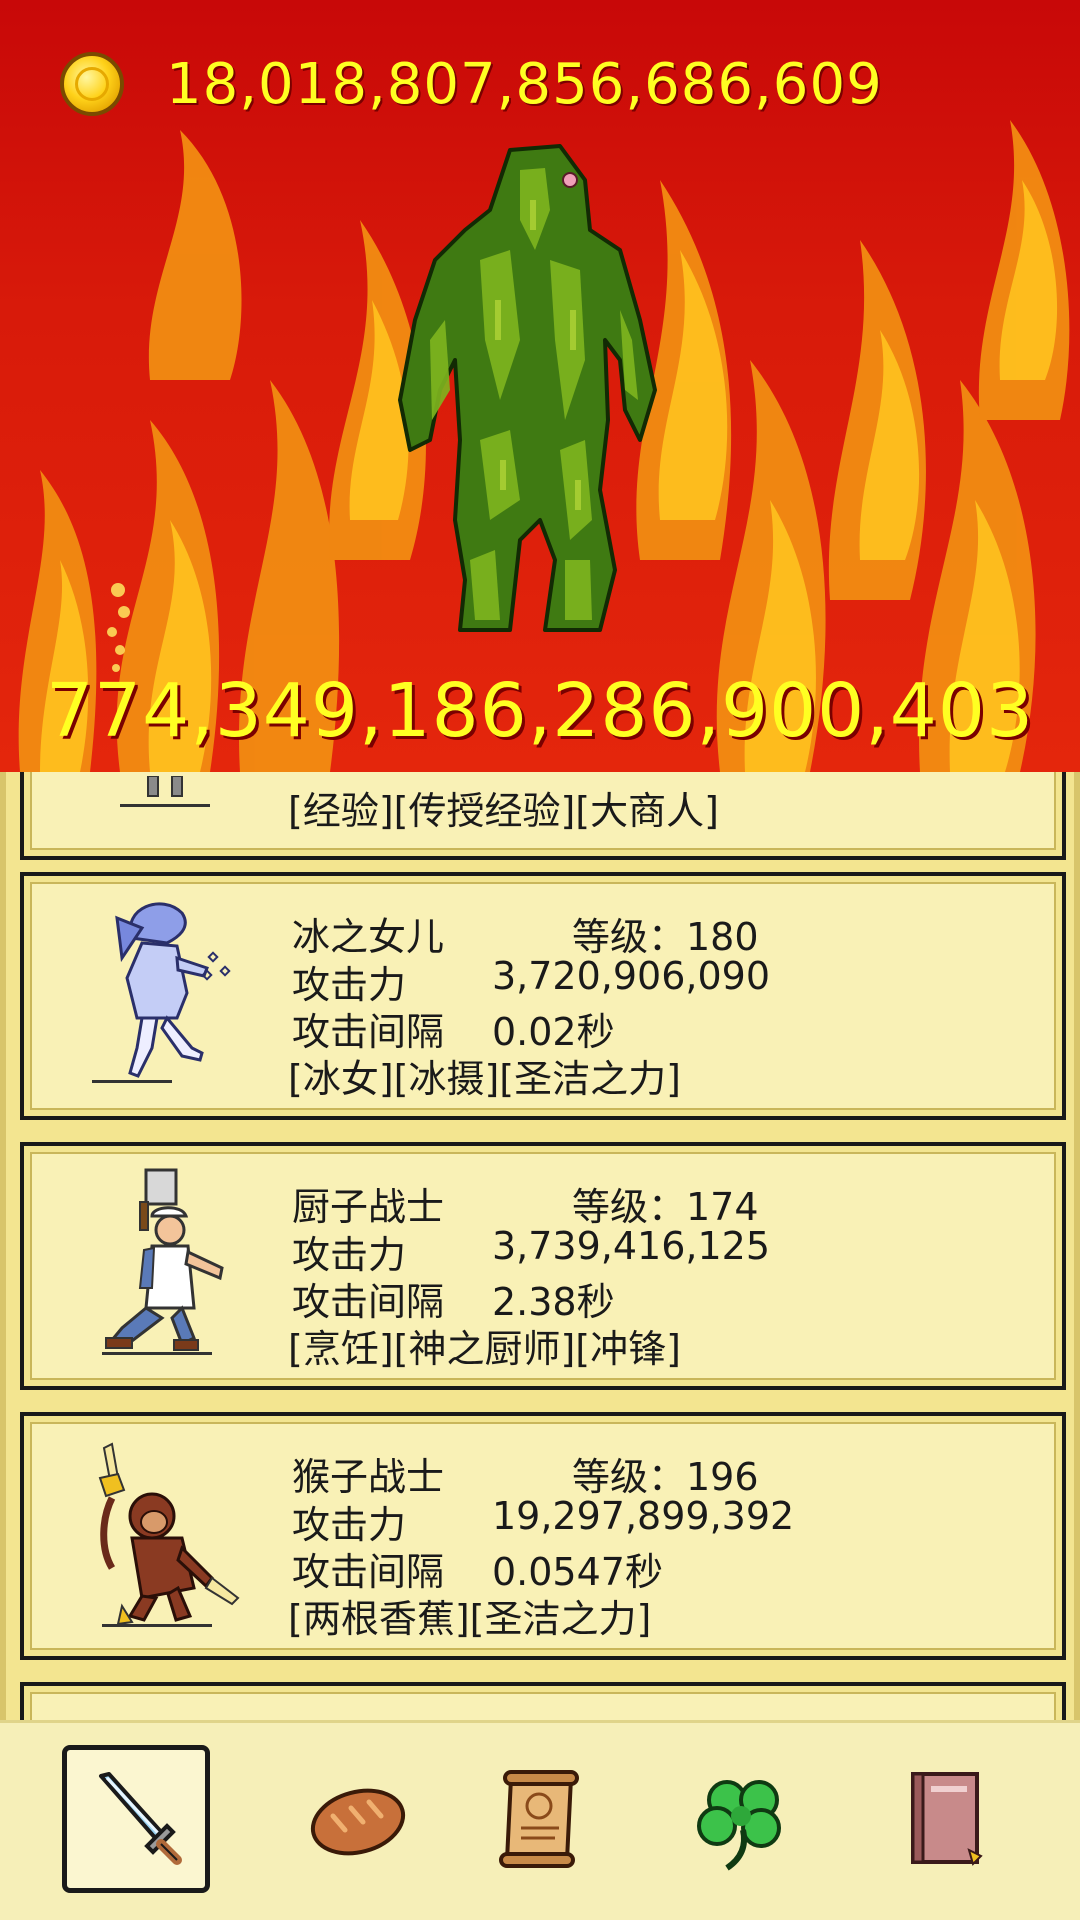 Image resolution: width=1080 pixels, height=1920 pixels. What do you see at coordinates (165, 791) in the screenshot?
I see `hero-portrait-partial` at bounding box center [165, 791].